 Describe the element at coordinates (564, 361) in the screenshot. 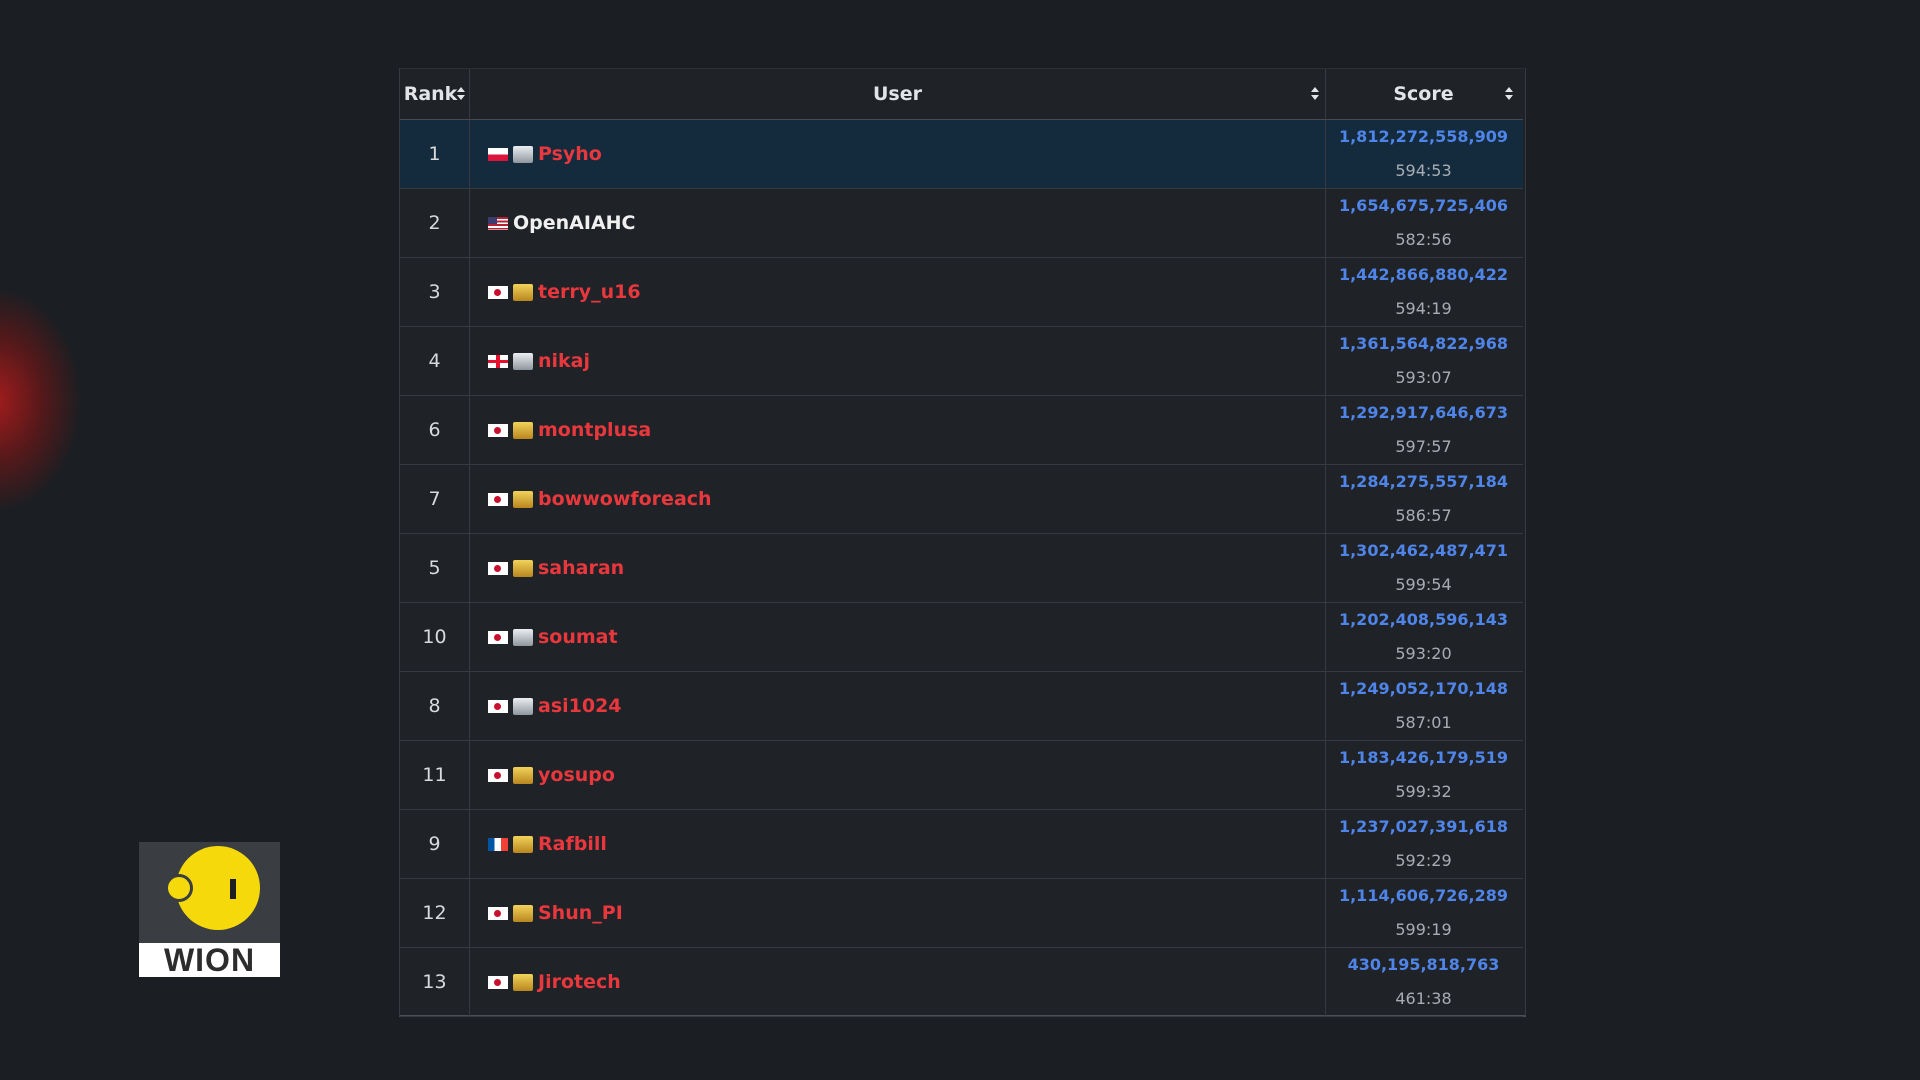

I see `username-link: nikaj` at that location.